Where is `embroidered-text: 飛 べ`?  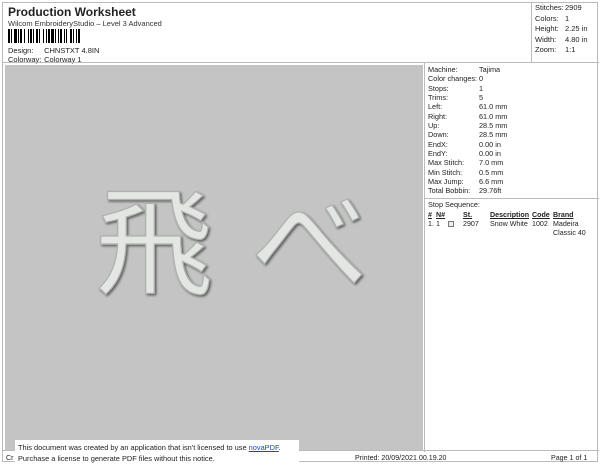
embroidered-text: 飛 べ is located at coordinates (232, 244).